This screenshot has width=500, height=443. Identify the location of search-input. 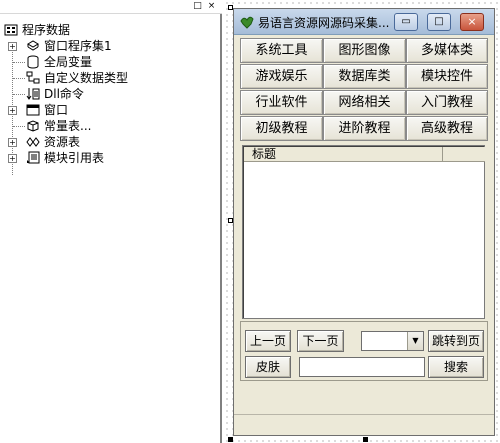
(362, 367).